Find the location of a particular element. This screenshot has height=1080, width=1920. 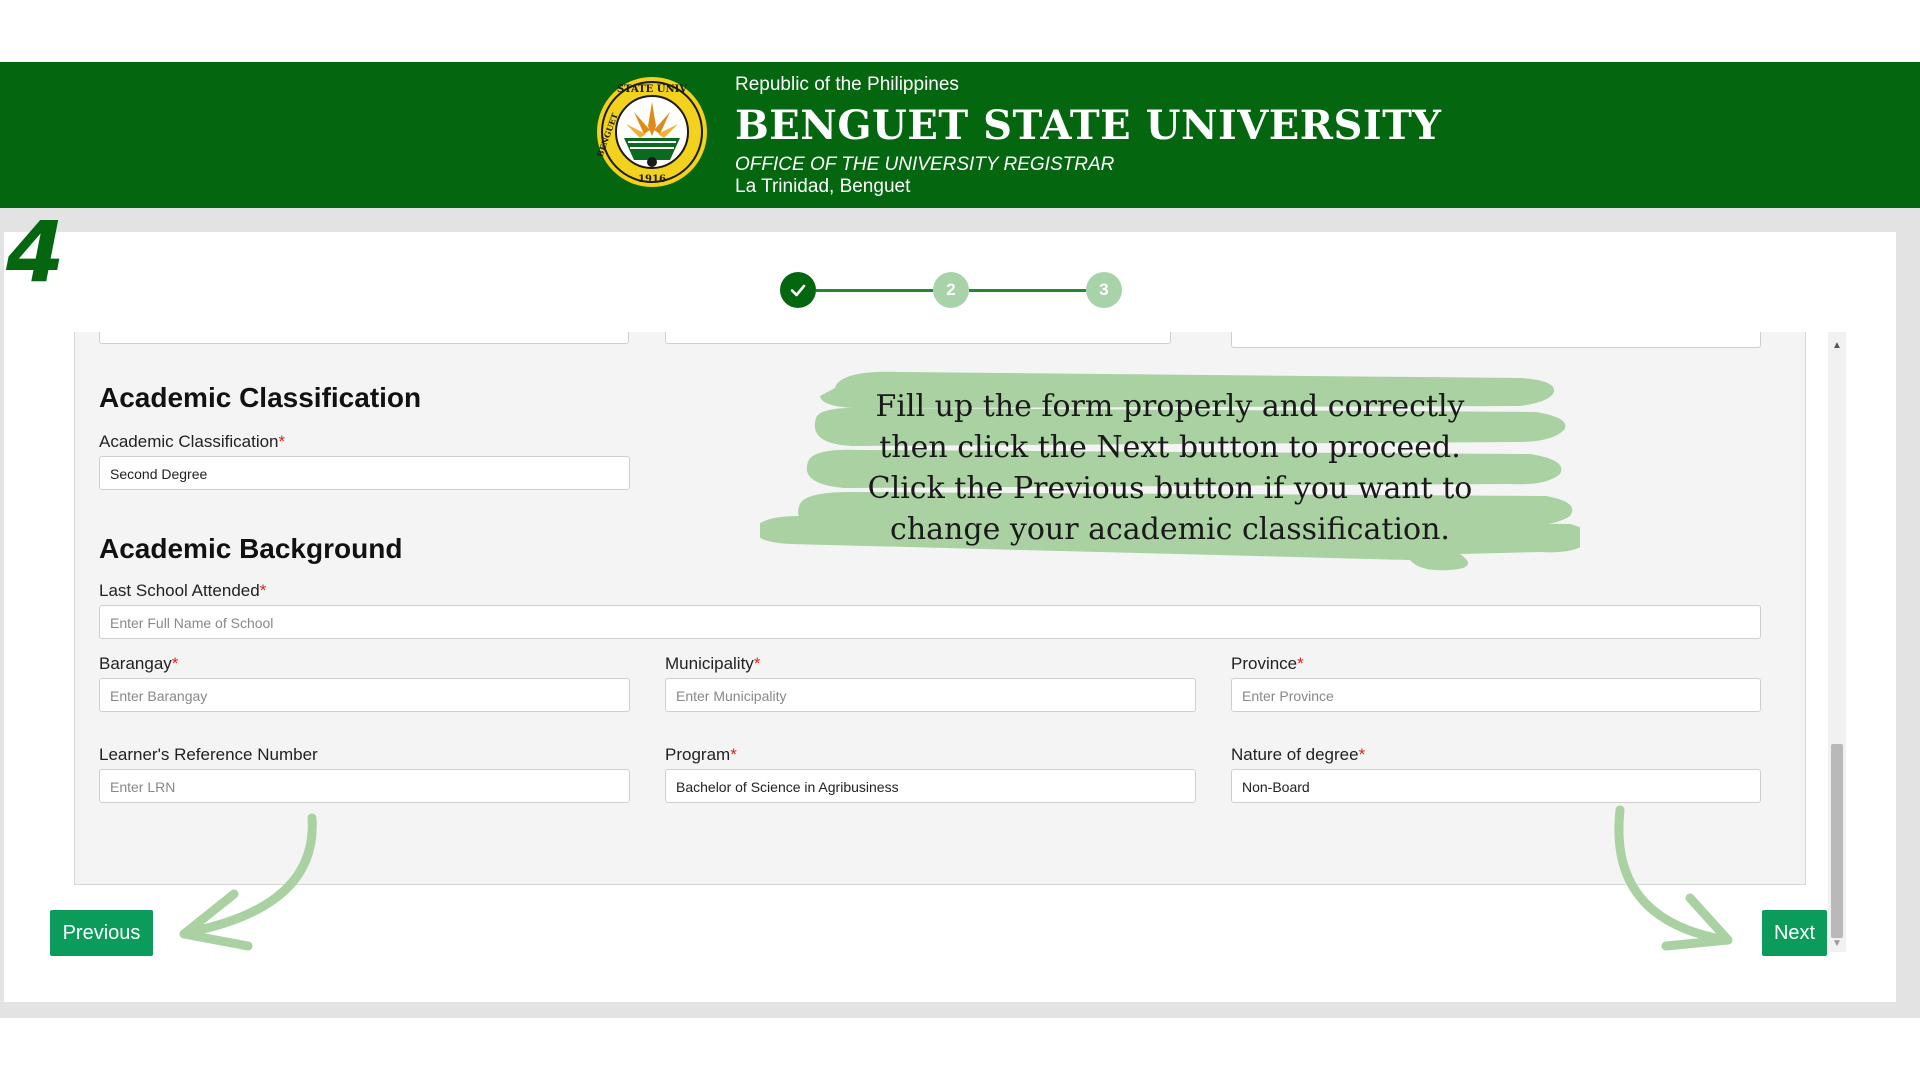

seal-top-text: STATE UNIV is located at coordinates (652, 89).